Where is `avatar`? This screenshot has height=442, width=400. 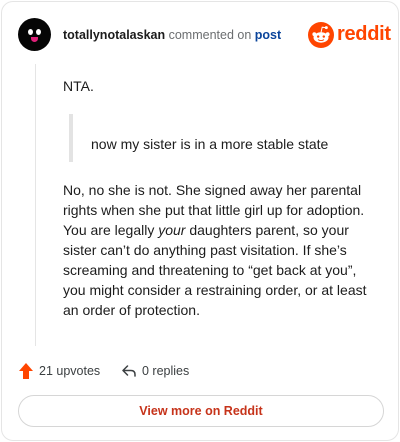
avatar is located at coordinates (34, 34).